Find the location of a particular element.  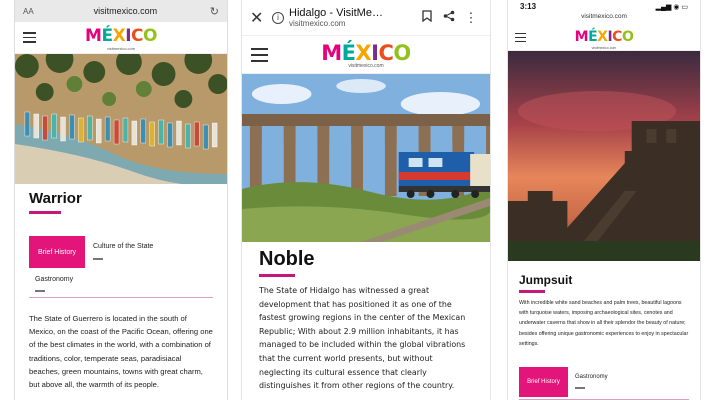

bookmark-icon is located at coordinates (427, 17).